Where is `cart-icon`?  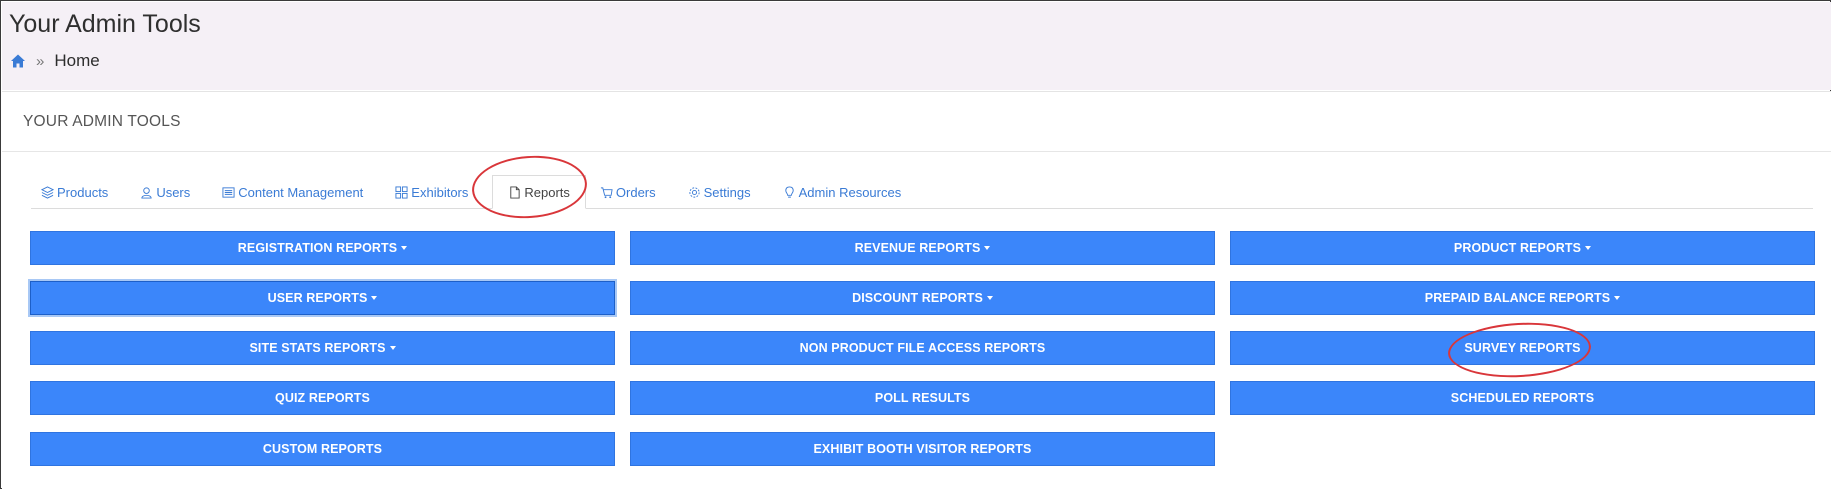
cart-icon is located at coordinates (606, 192).